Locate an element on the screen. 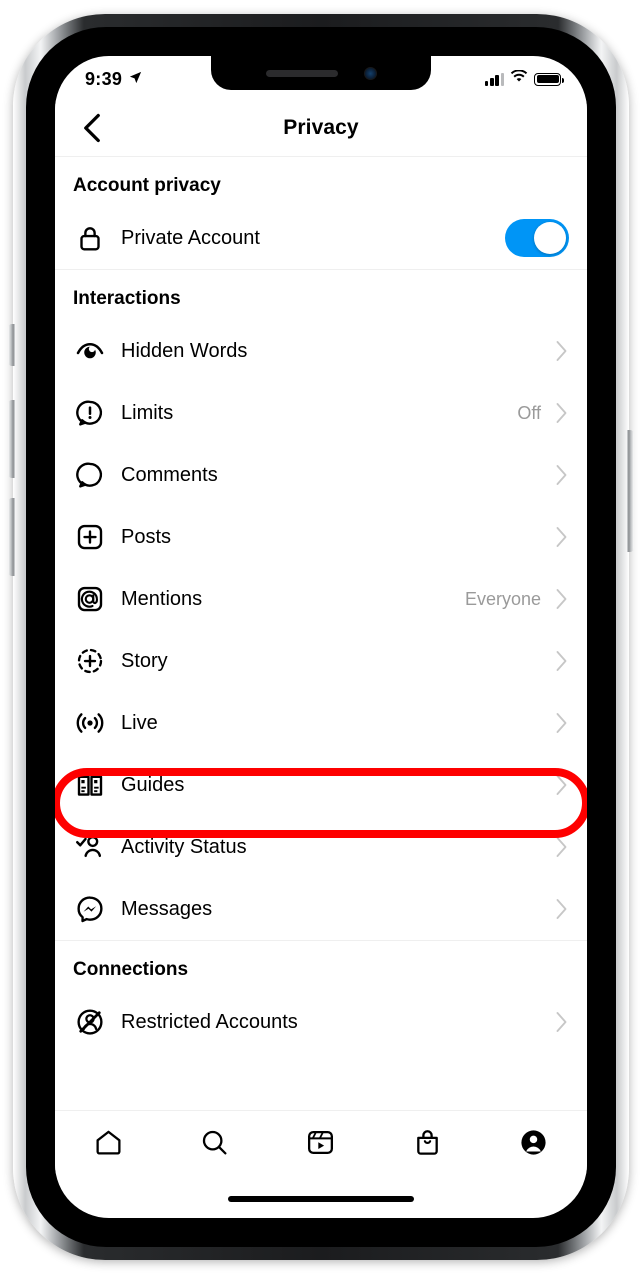 The image size is (642, 1274). tab-search is located at coordinates (215, 1143).